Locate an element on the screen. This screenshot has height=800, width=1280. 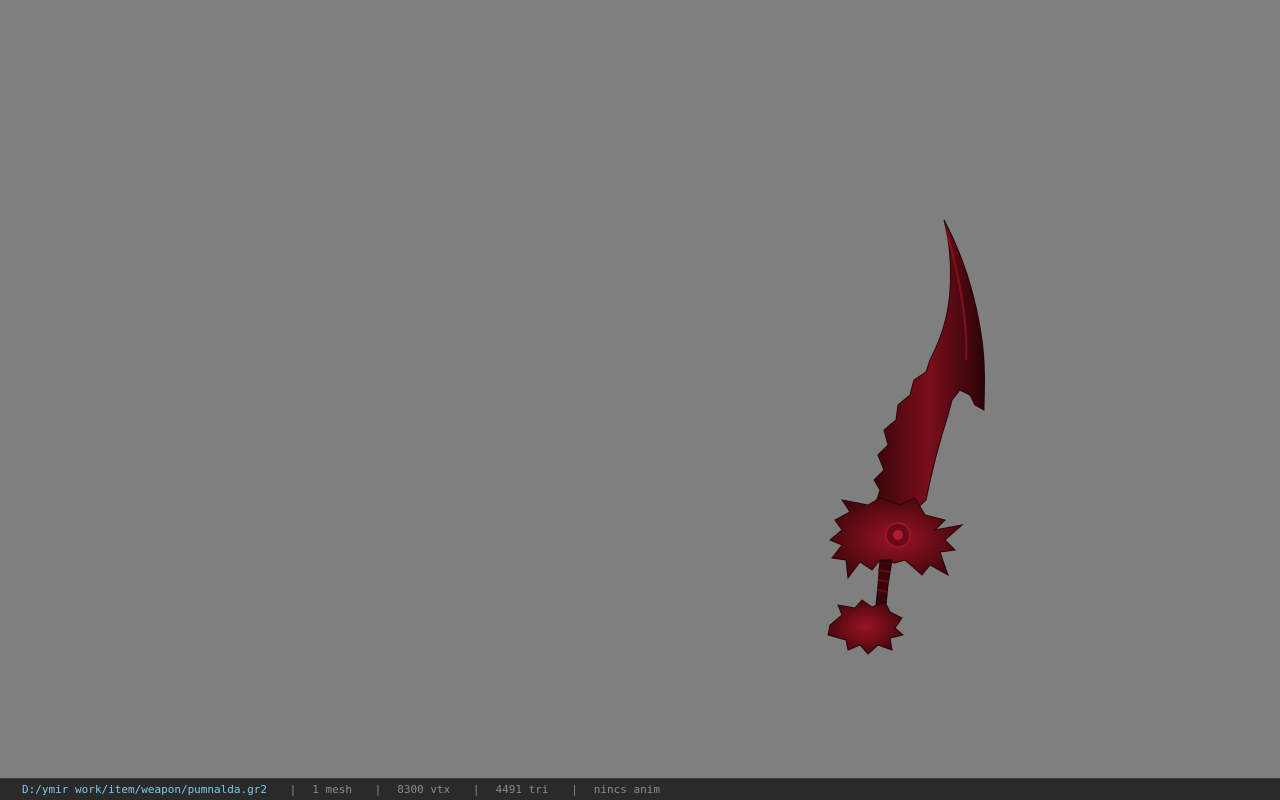
blade is located at coordinates (929, 367).